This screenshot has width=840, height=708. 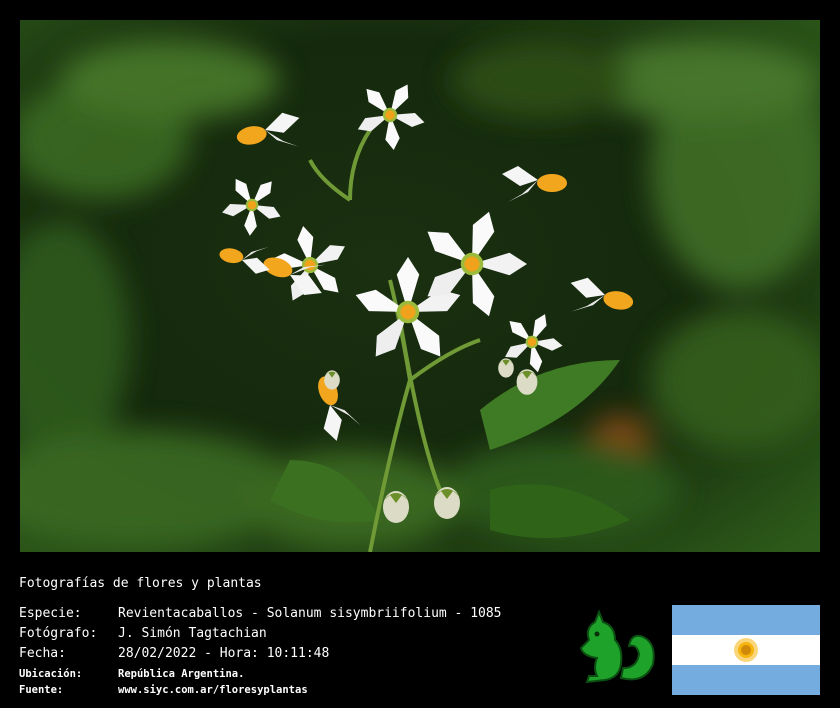 I want to click on date-row: Fecha: 28/02/2022 - Hora: 10:11:48, so click(x=174, y=653).